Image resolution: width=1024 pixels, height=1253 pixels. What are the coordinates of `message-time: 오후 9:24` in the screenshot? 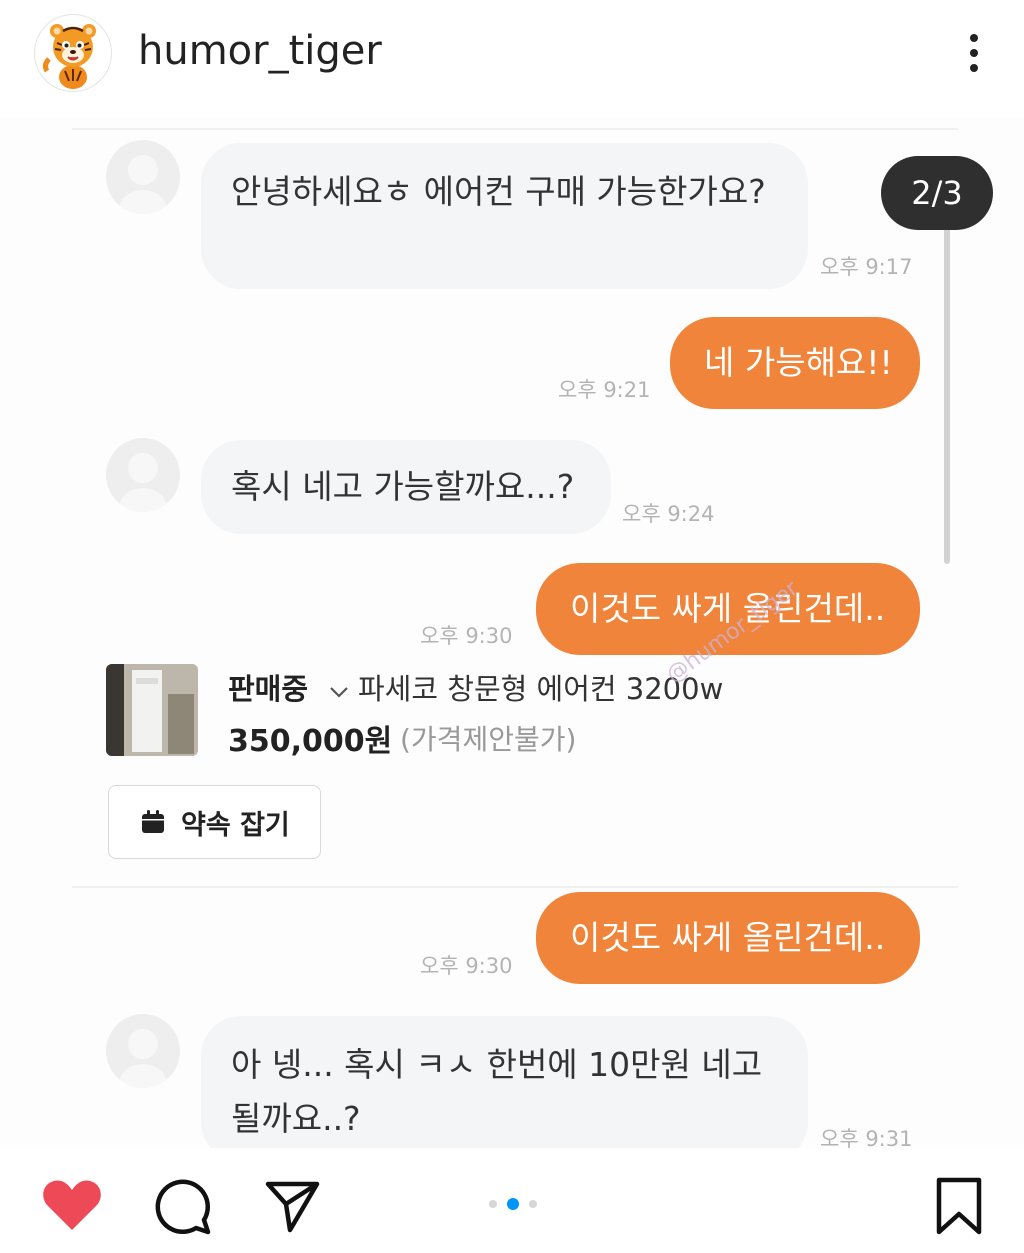 It's located at (668, 514).